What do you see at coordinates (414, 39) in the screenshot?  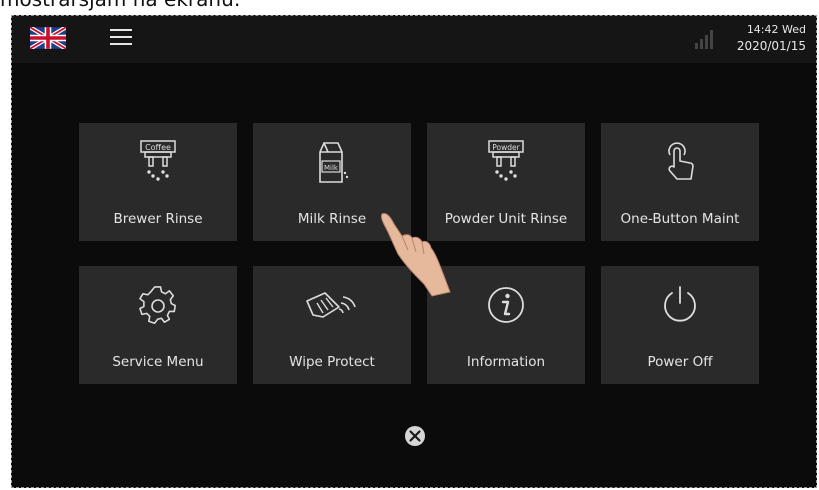 I see `top-status-bar: 14:42 Wed 2020/01/15` at bounding box center [414, 39].